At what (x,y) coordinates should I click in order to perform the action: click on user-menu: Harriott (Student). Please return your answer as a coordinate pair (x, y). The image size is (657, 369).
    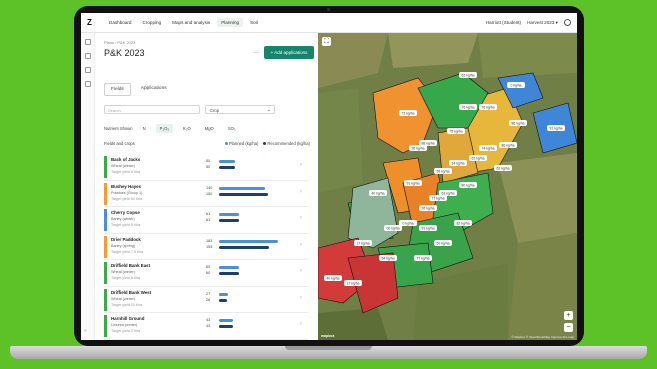
    Looking at the image, I should click on (503, 22).